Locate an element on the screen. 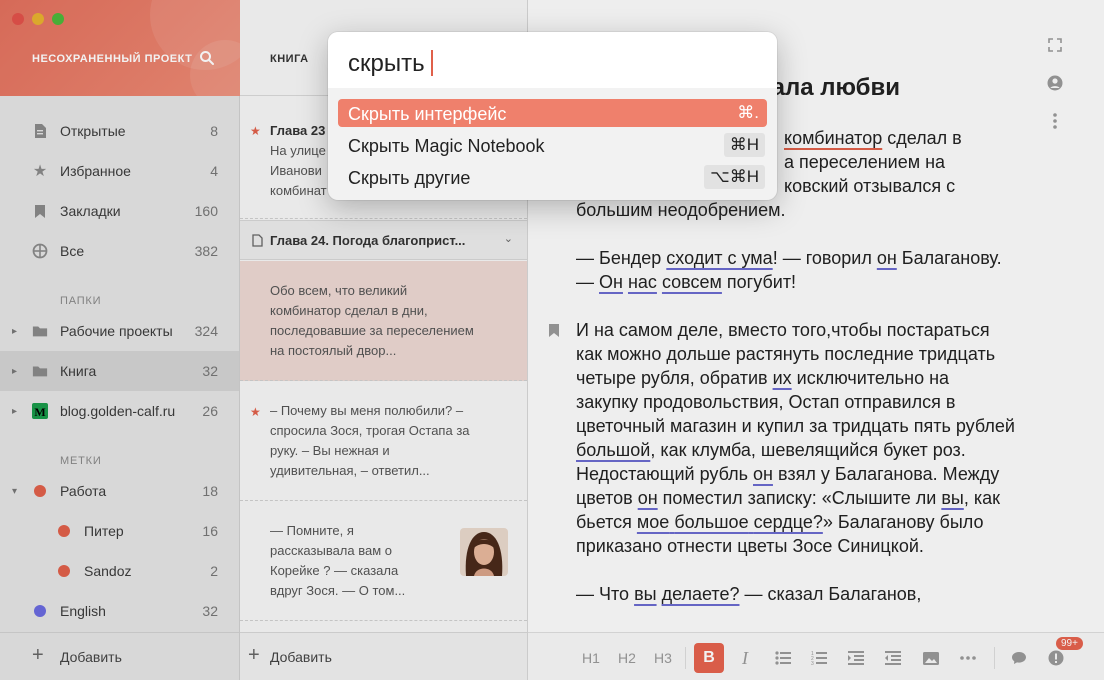 This screenshot has height=680, width=1104. text-run: большой is located at coordinates (613, 450).